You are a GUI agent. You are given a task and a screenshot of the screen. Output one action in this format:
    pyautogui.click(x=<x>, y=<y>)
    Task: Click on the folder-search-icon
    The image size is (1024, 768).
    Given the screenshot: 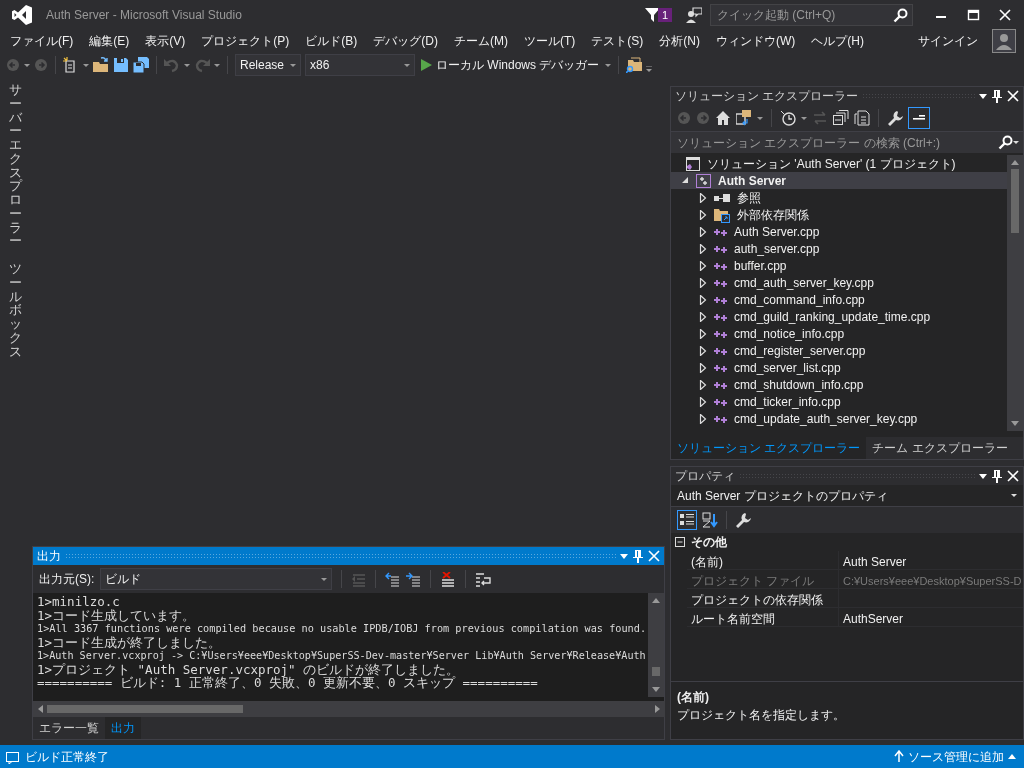 What is the action you would take?
    pyautogui.click(x=634, y=65)
    